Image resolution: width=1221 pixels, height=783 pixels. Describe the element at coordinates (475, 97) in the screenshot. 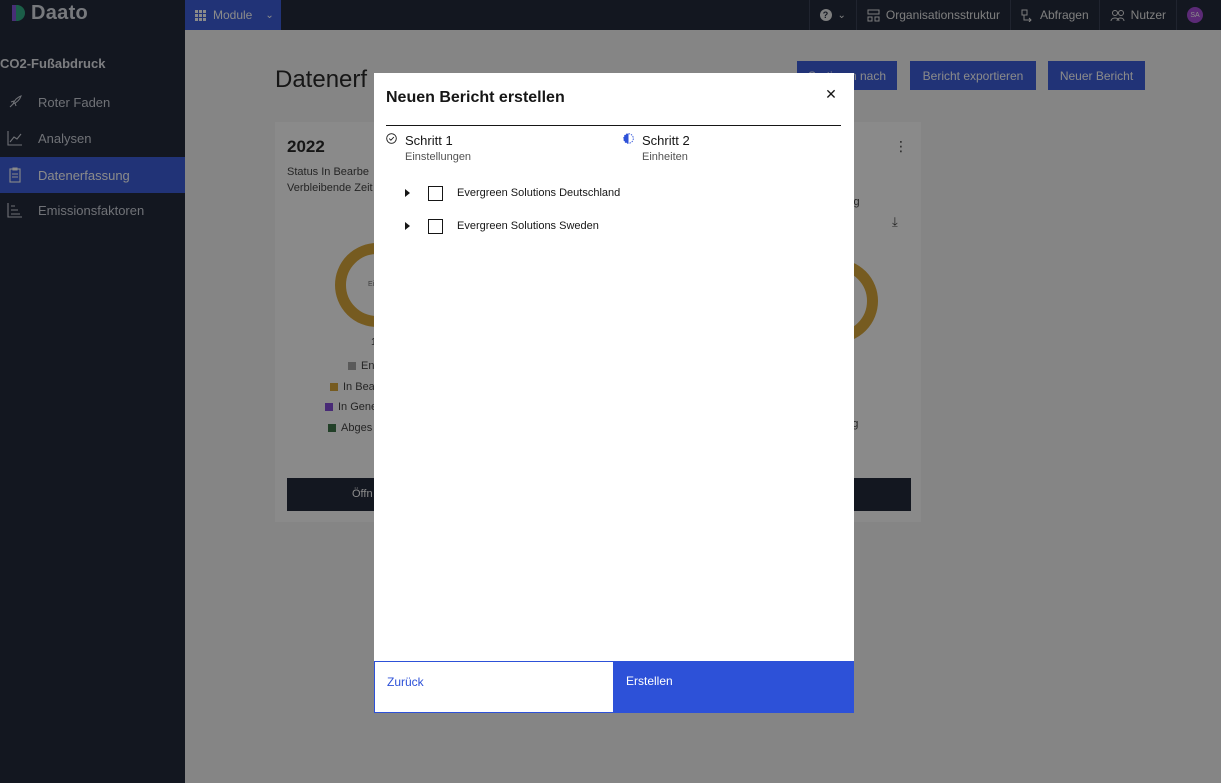

I see `modal-title: Neuen Bericht erstellen` at that location.